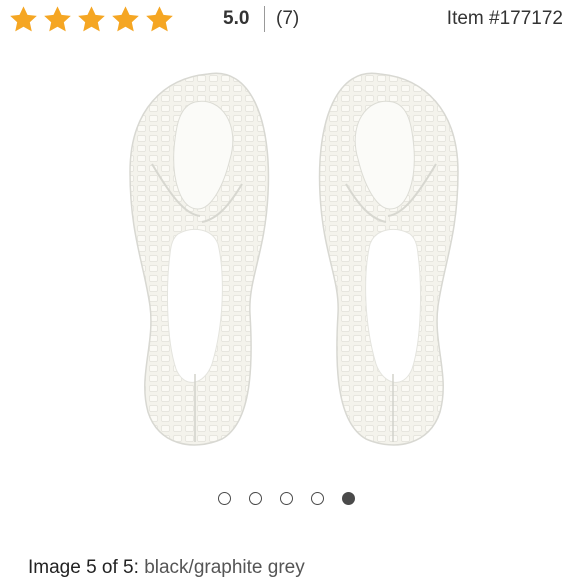 This screenshot has width=580, height=580. Describe the element at coordinates (348, 498) in the screenshot. I see `carousel-dot-5-active` at that location.